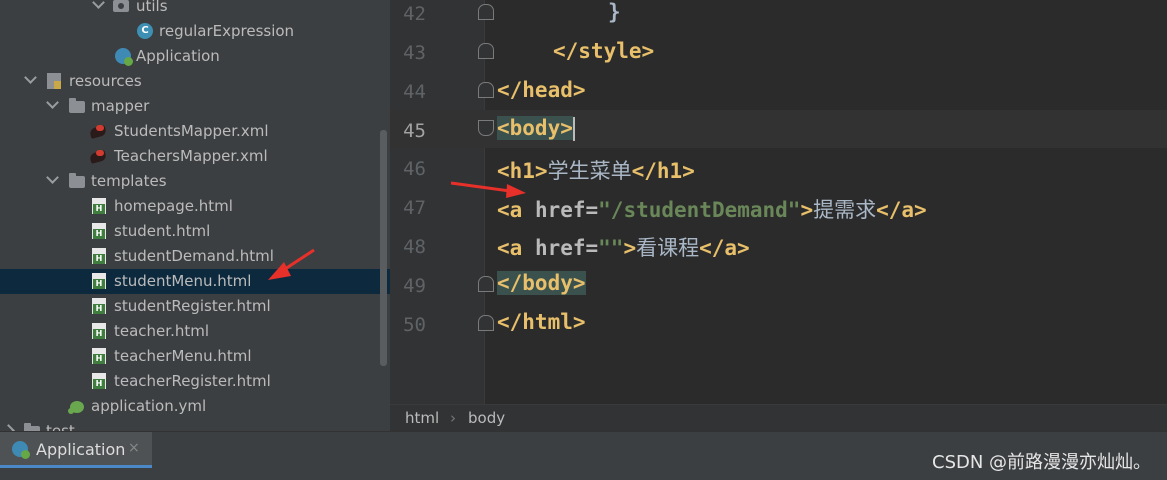 Image resolution: width=1167 pixels, height=480 pixels. I want to click on annotation-arrows, so click(397, 230).